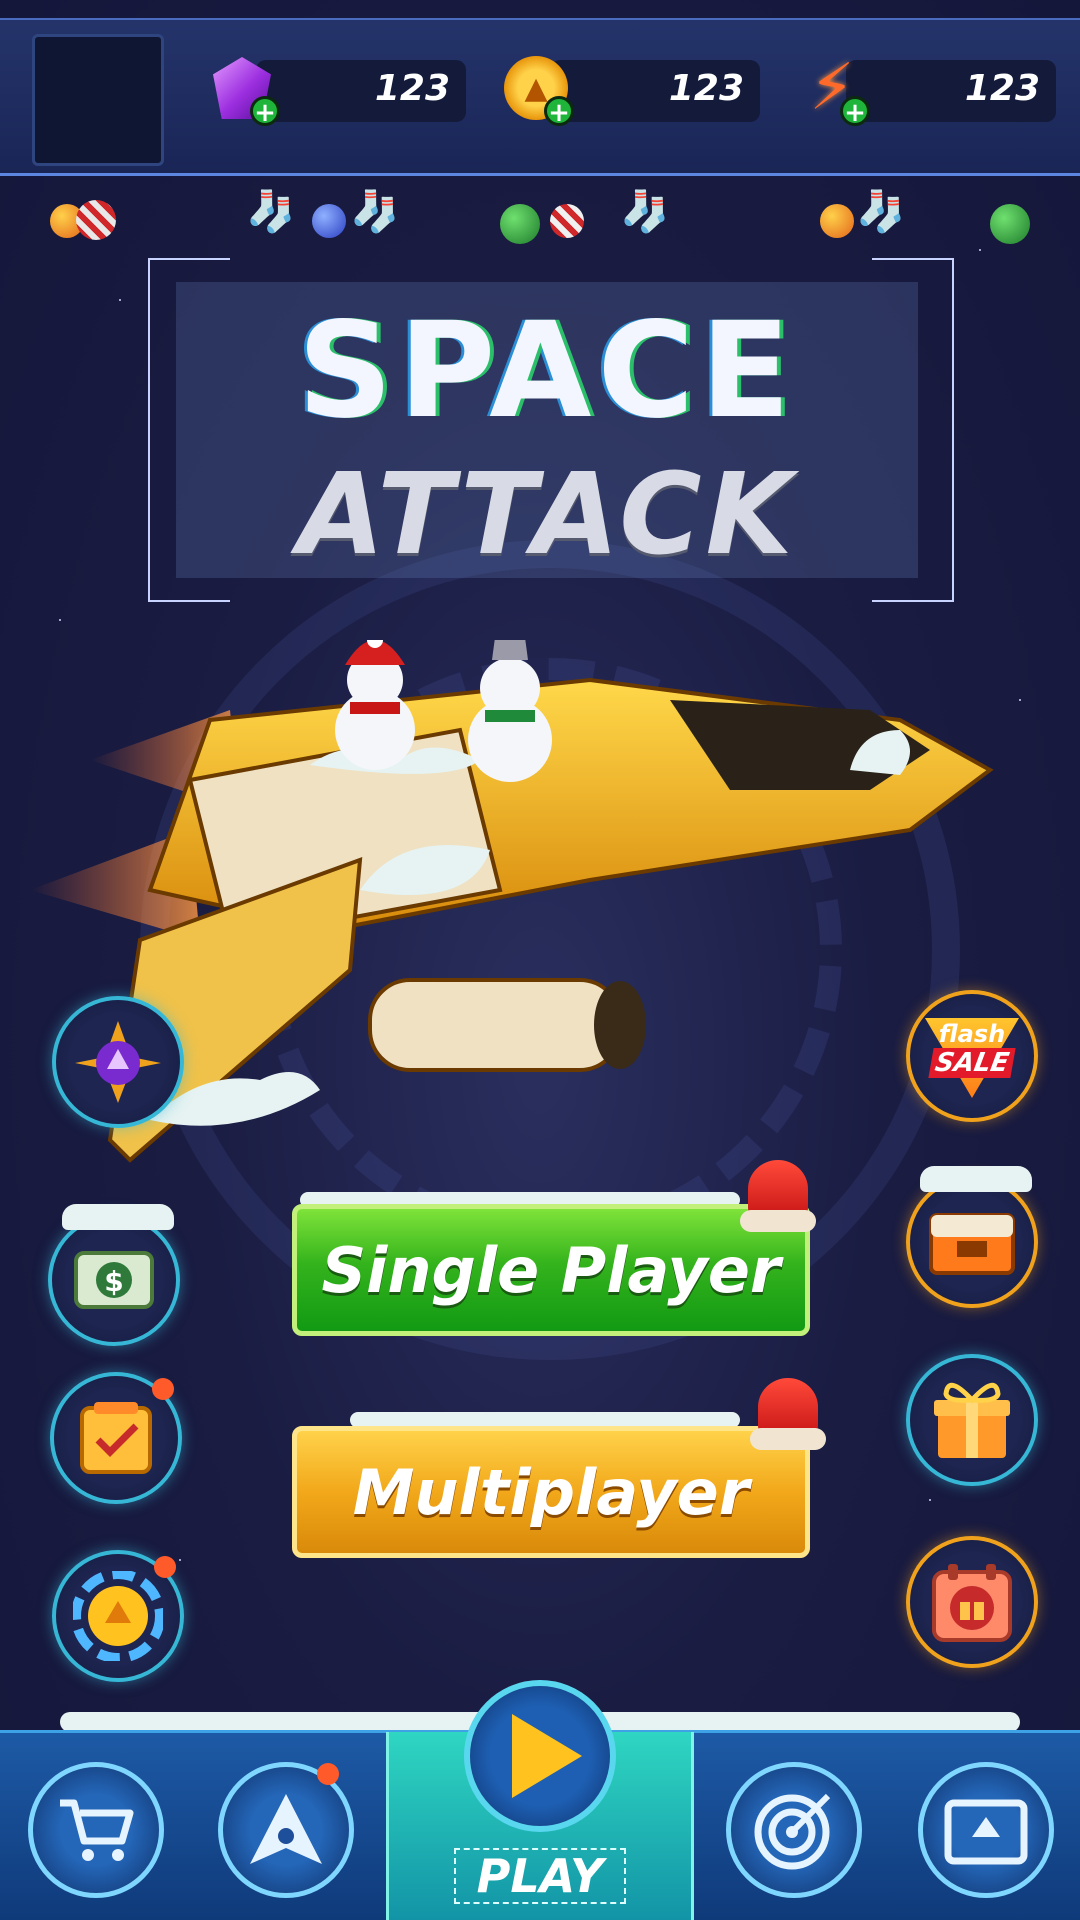 The width and height of the screenshot is (1080, 1920). Describe the element at coordinates (855, 111) in the screenshot. I see `add-energy-button: +` at that location.